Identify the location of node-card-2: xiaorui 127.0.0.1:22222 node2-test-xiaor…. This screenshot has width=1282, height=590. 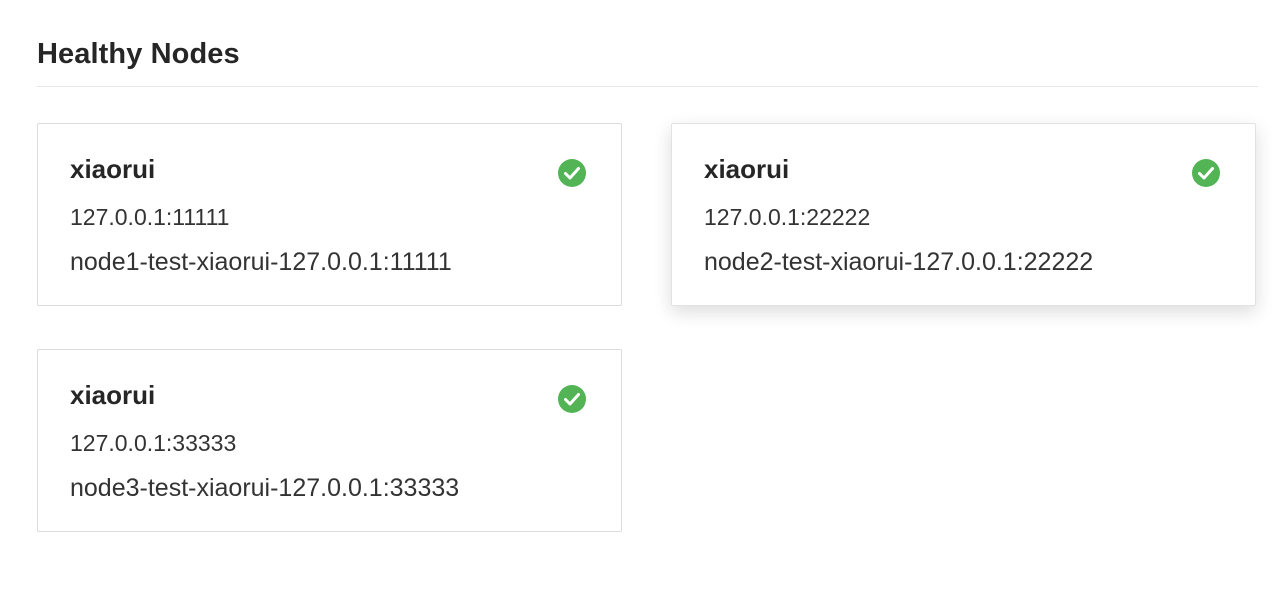
(963, 214).